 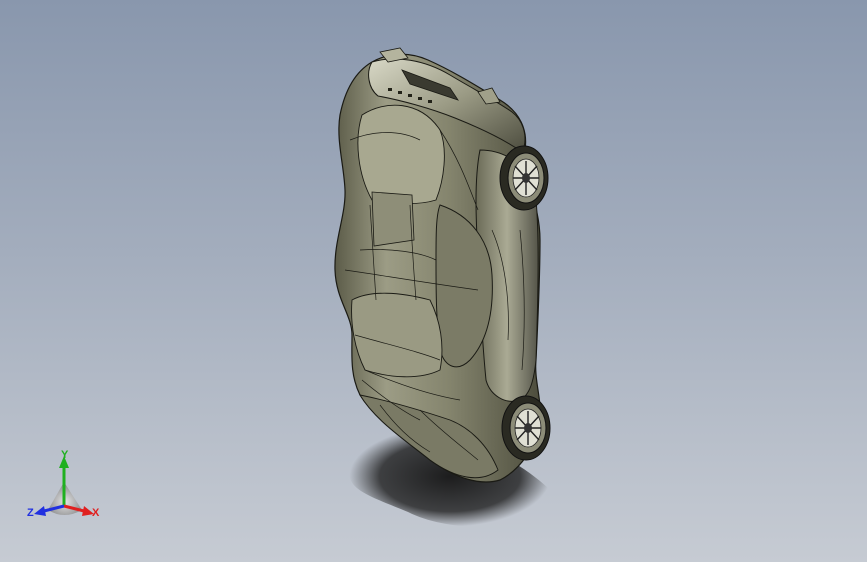 What do you see at coordinates (65, 455) in the screenshot?
I see `triad-y-label: Y` at bounding box center [65, 455].